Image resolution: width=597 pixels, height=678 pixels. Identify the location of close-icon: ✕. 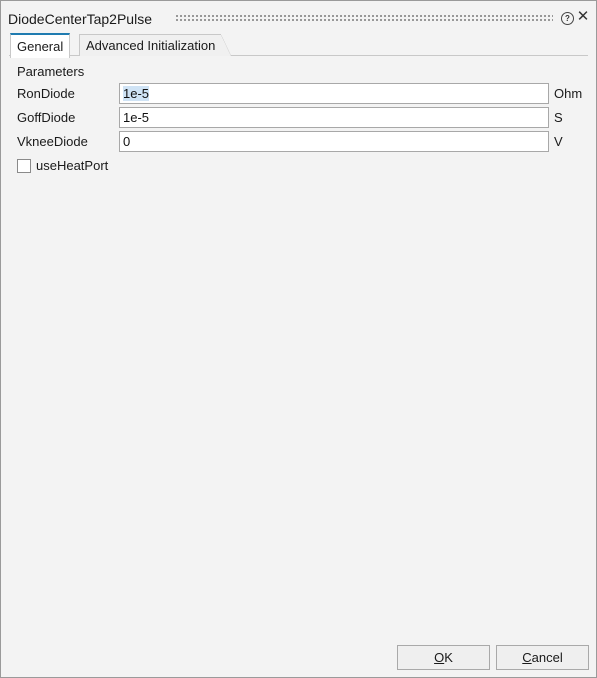
(583, 17).